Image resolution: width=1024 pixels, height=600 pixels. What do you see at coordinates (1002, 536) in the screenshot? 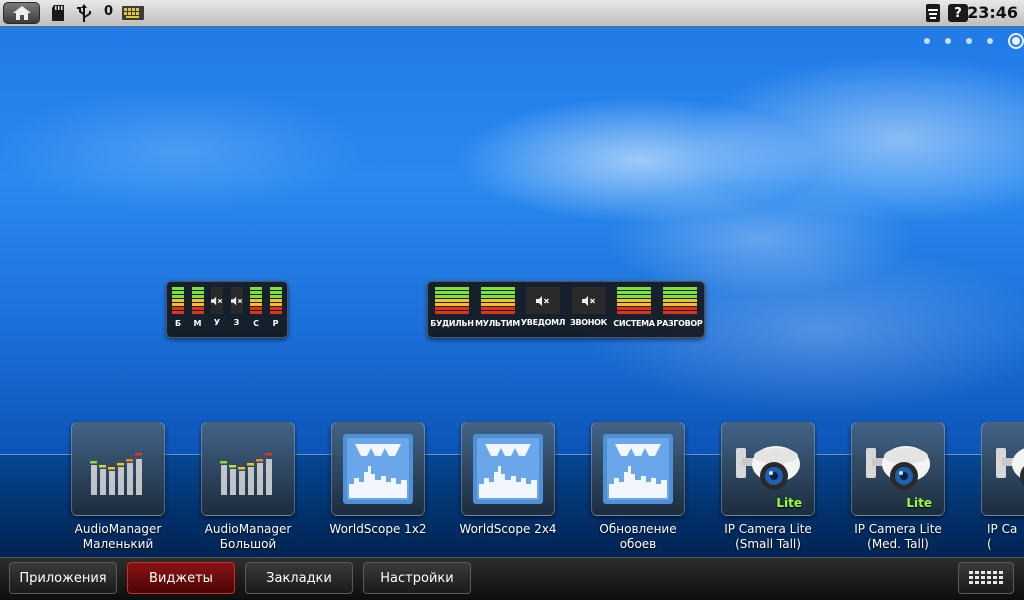
I see `widget-caption: IP Ca (` at bounding box center [1002, 536].